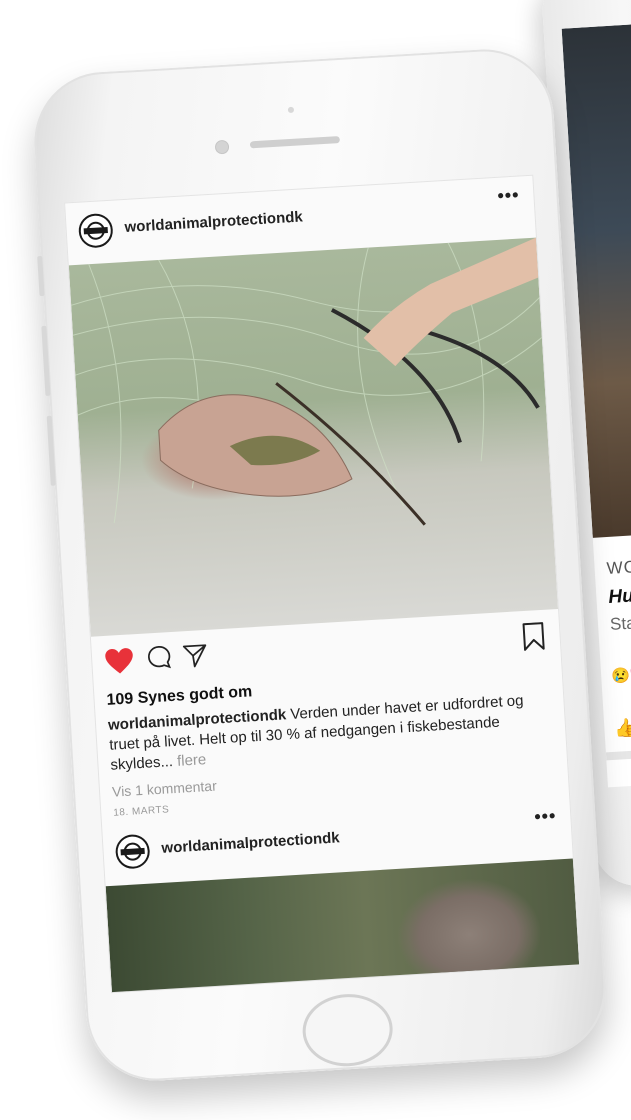  I want to click on back-avatar, so click(624, 785).